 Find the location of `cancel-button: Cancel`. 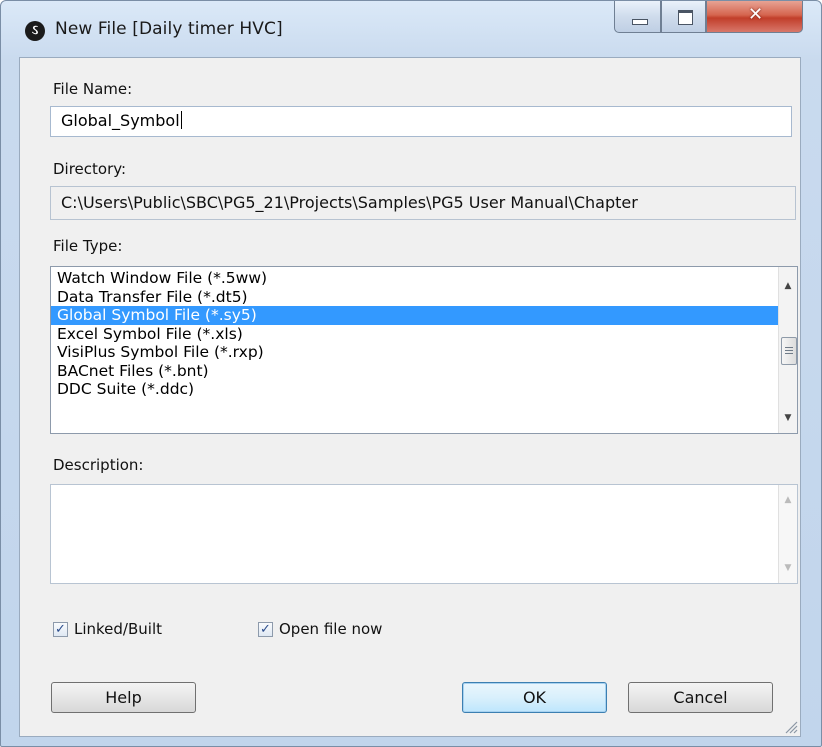

cancel-button: Cancel is located at coordinates (700, 697).